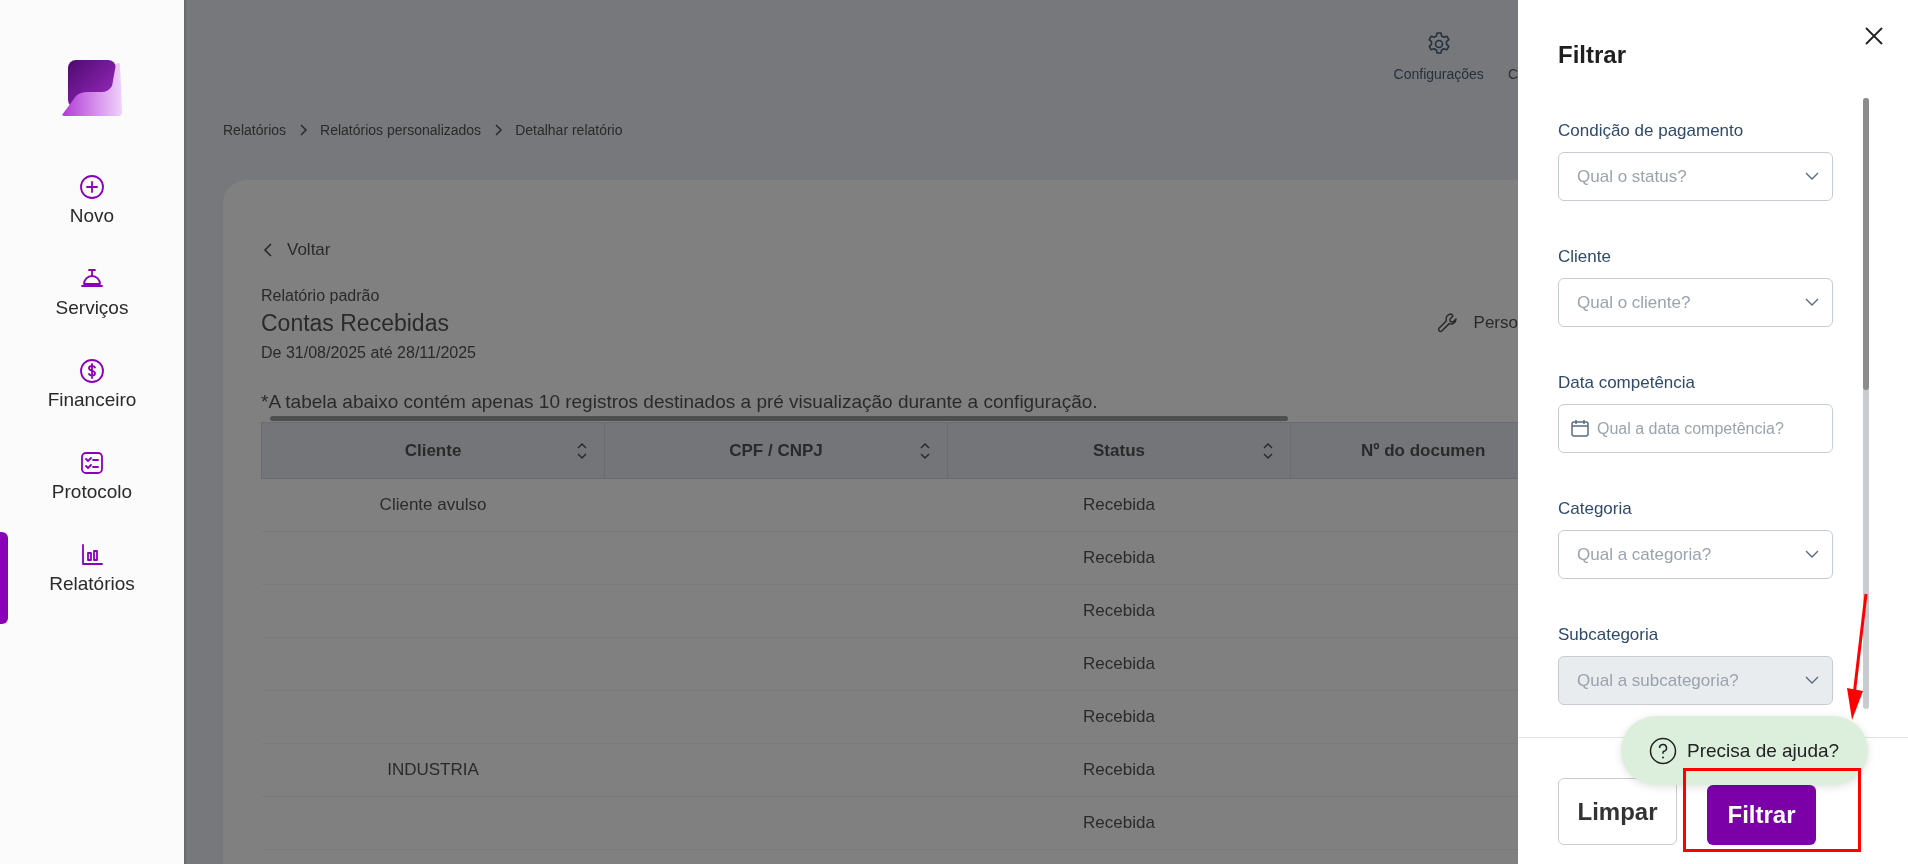  I want to click on wrench-icon, so click(1447, 323).